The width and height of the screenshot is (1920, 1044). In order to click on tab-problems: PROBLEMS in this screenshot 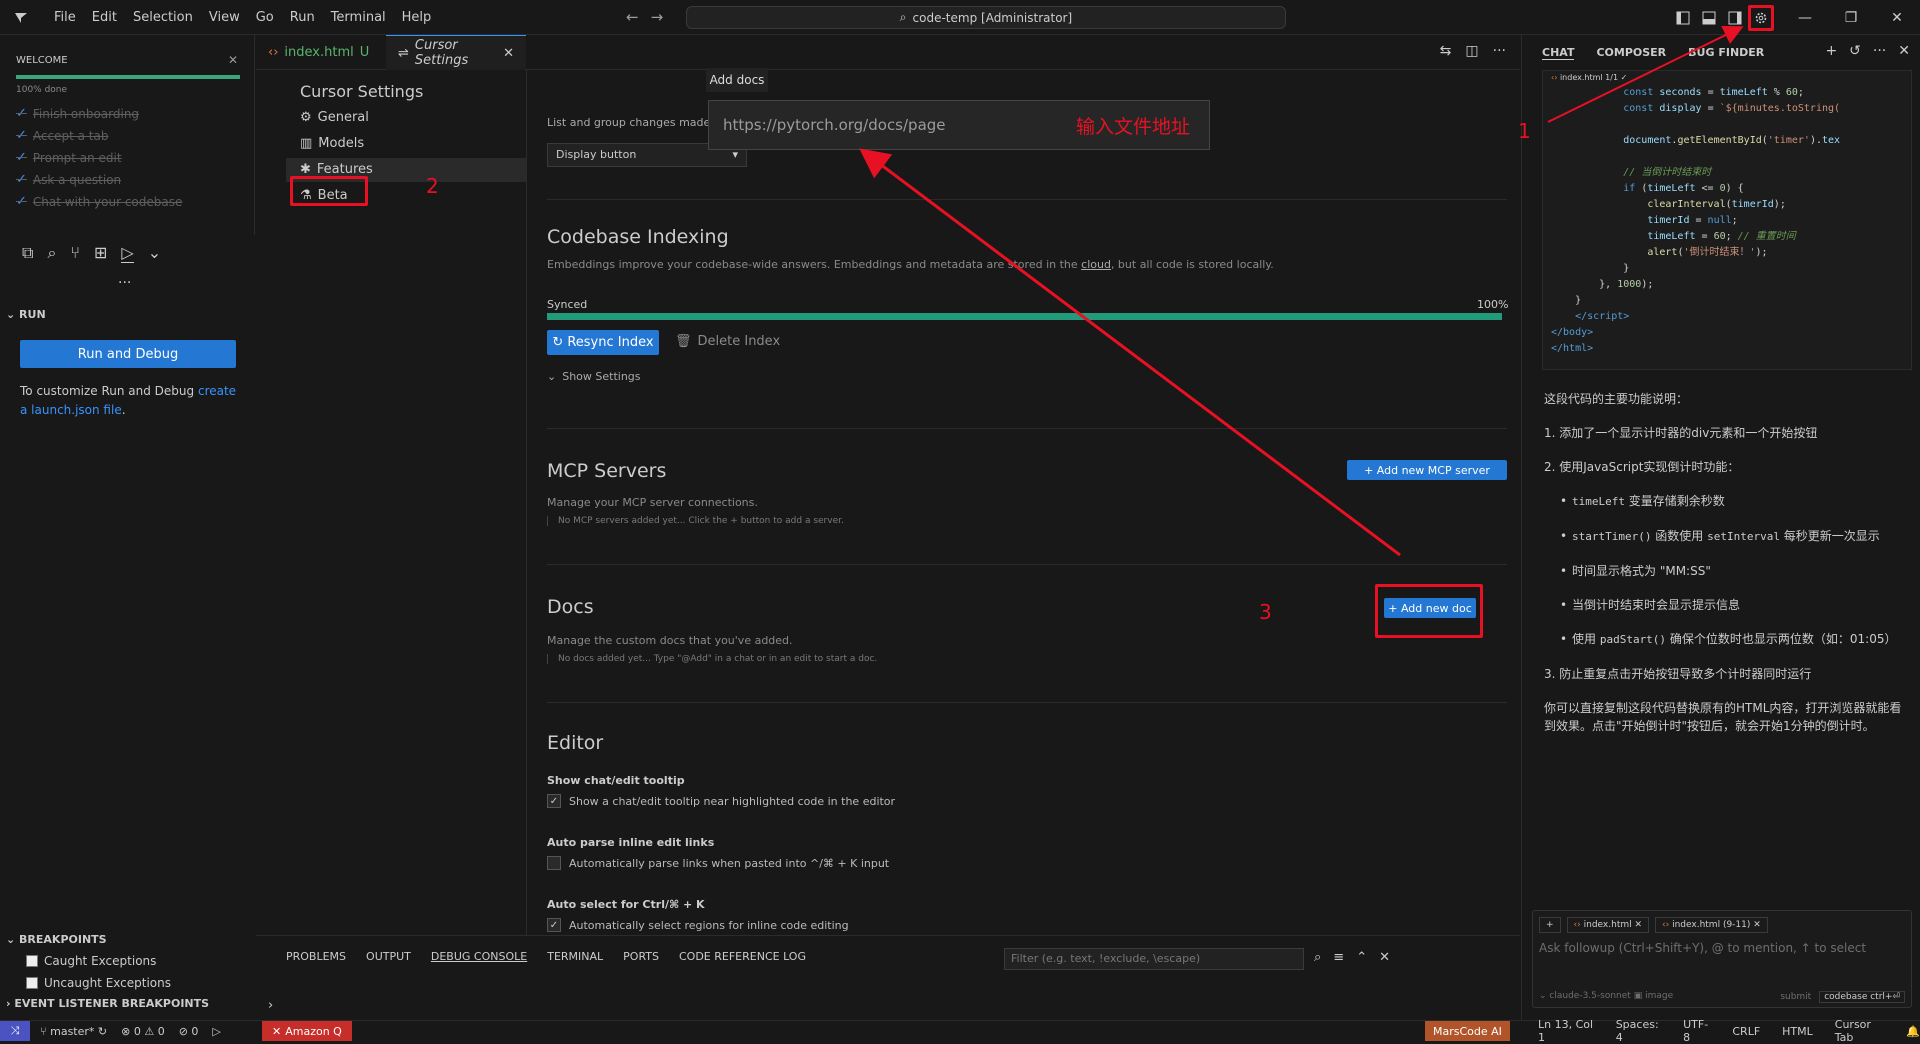, I will do `click(316, 956)`.